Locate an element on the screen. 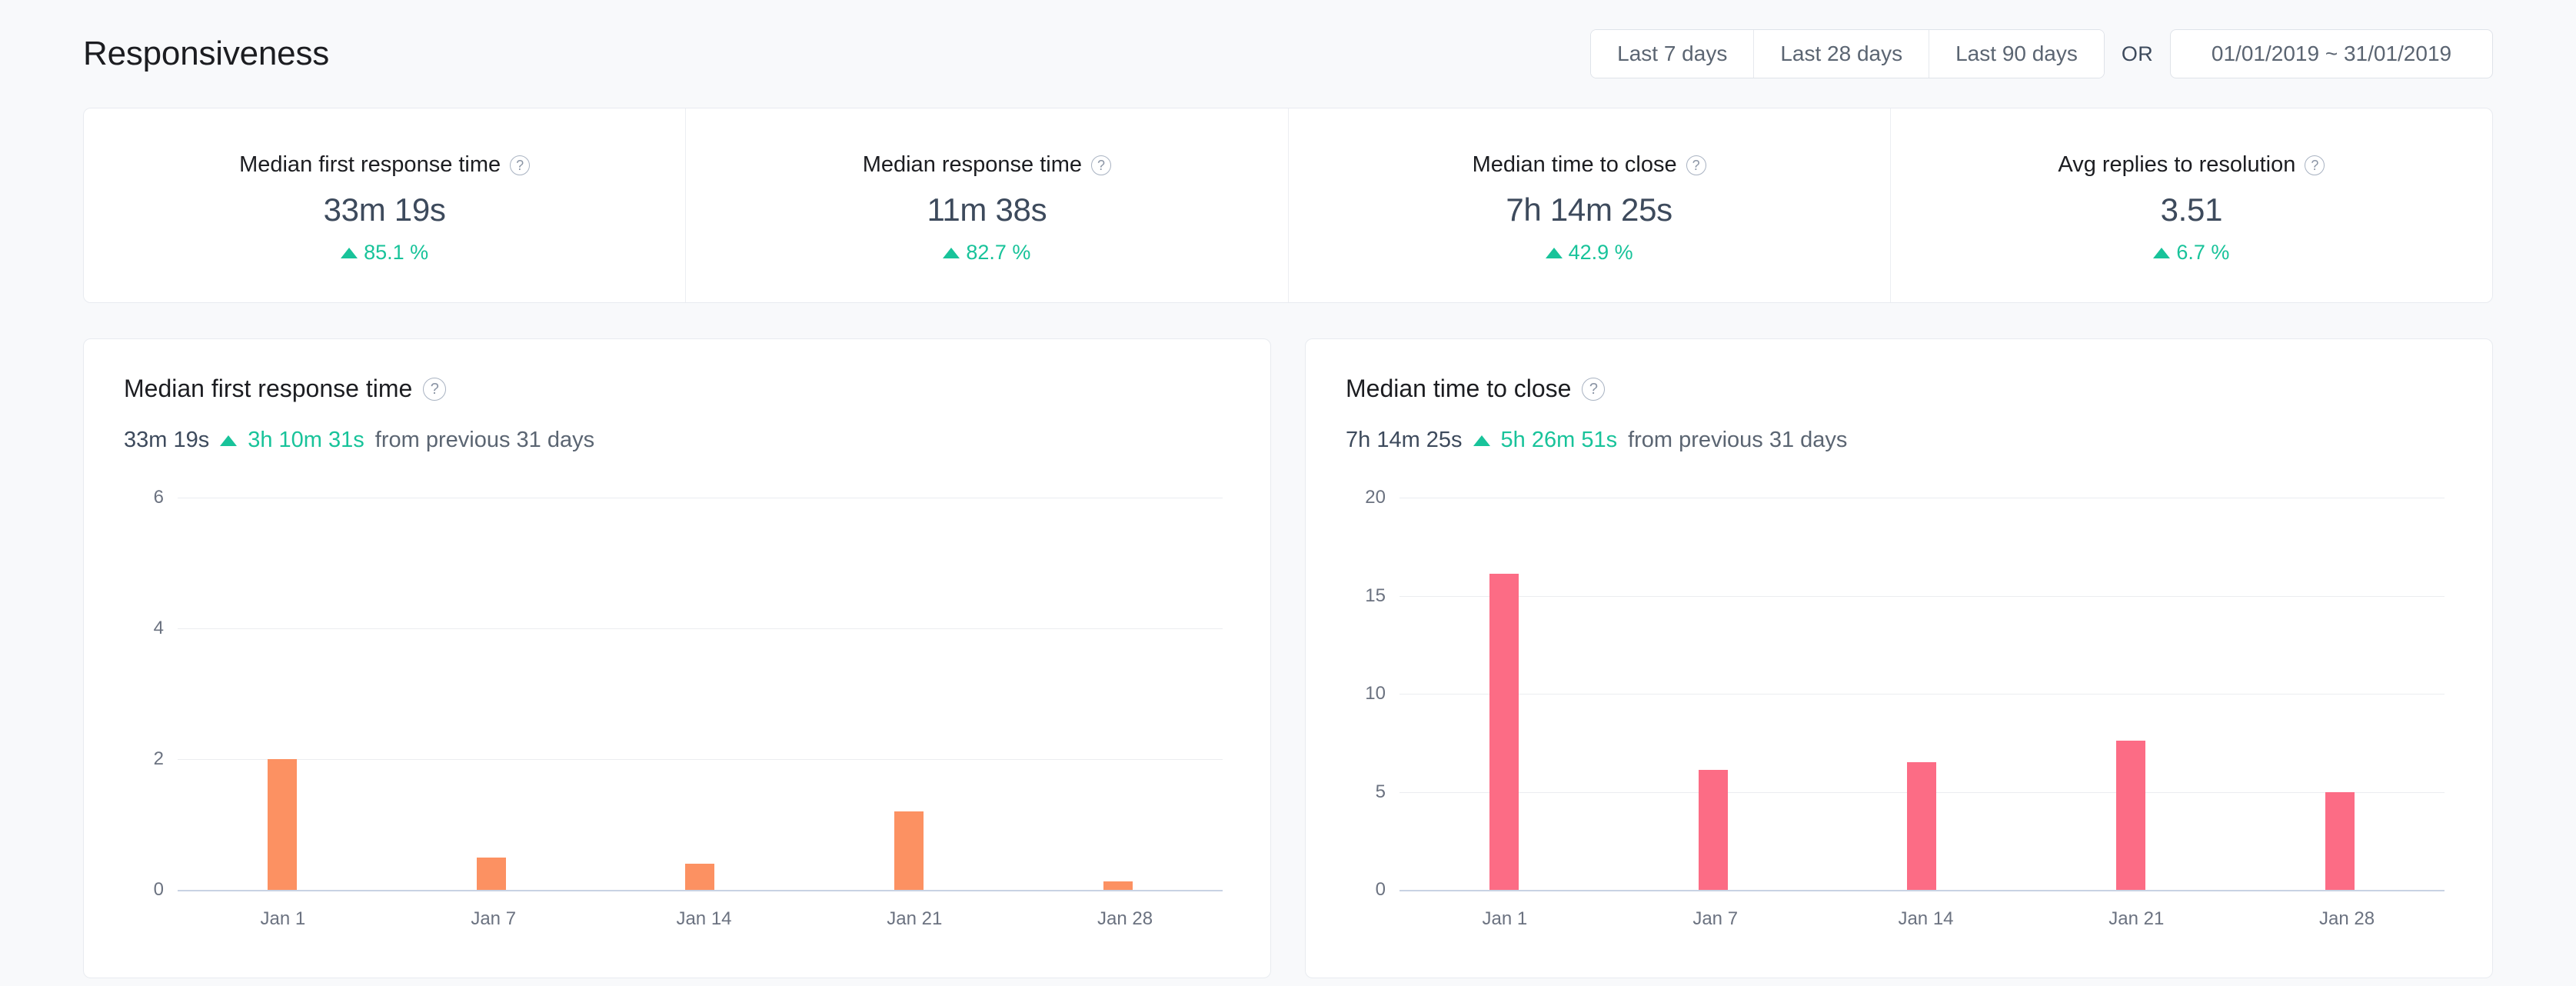  kpi-delta-text: 82.7 % is located at coordinates (998, 252).